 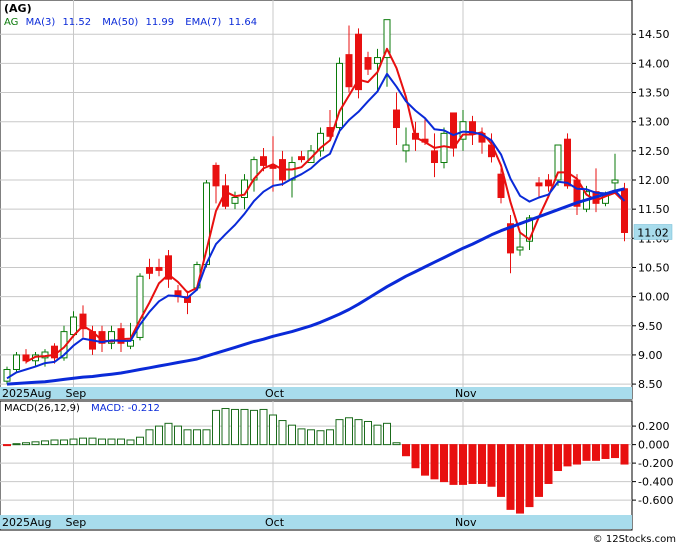 What do you see at coordinates (654, 180) in the screenshot?
I see `price-tick-label: 12.00` at bounding box center [654, 180].